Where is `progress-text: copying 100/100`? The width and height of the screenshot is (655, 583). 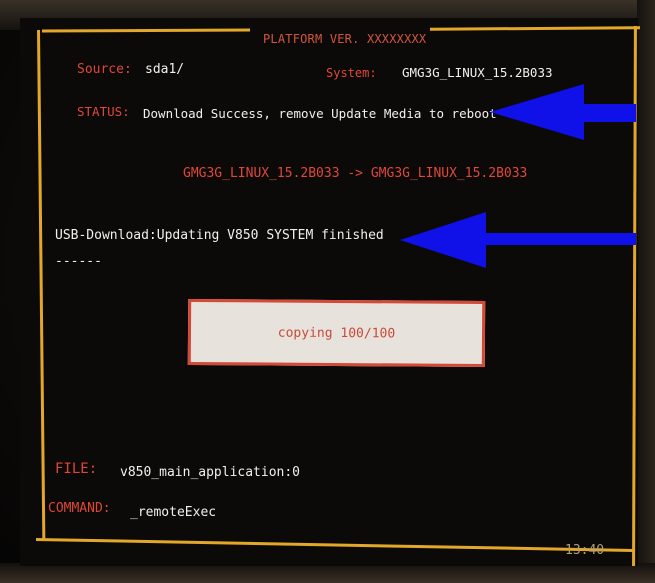
progress-text: copying 100/100 is located at coordinates (336, 333).